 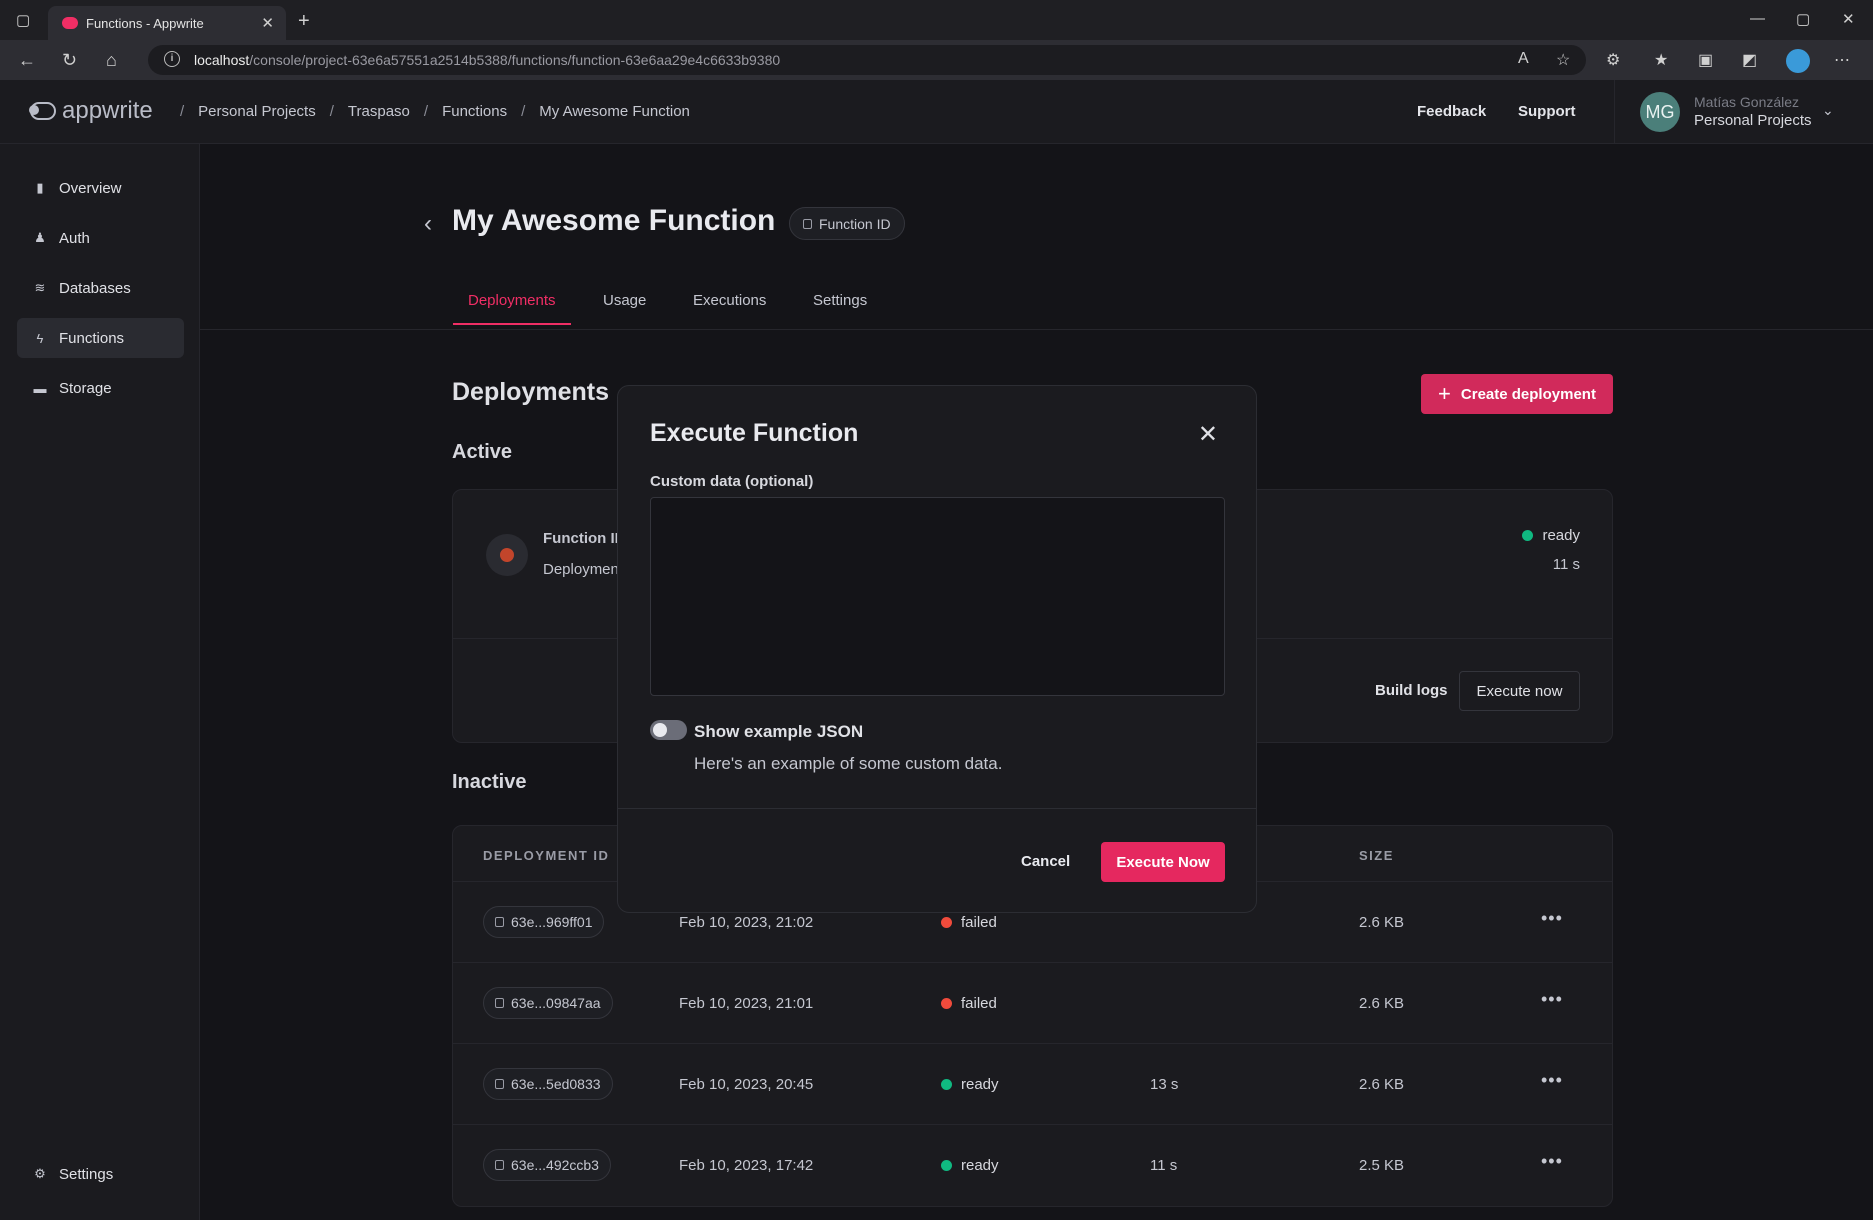 What do you see at coordinates (1747, 102) in the screenshot?
I see `user-name: Matías González` at bounding box center [1747, 102].